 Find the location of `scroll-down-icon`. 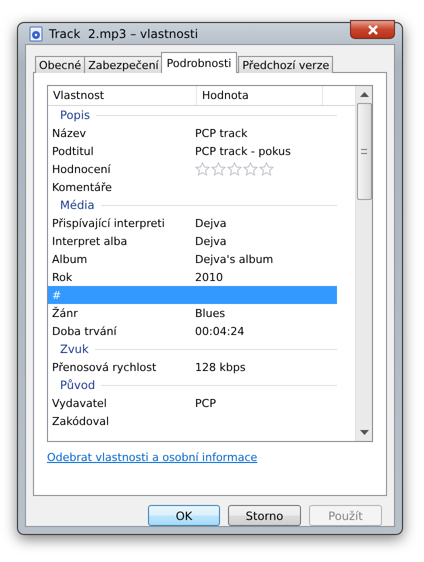

scroll-down-icon is located at coordinates (364, 432).